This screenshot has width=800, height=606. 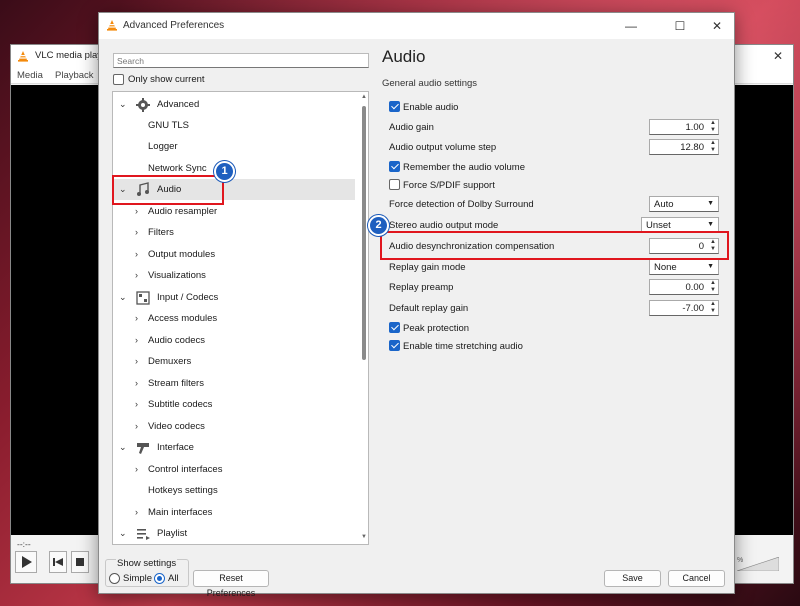 I want to click on interface-icon, so click(x=143, y=448).